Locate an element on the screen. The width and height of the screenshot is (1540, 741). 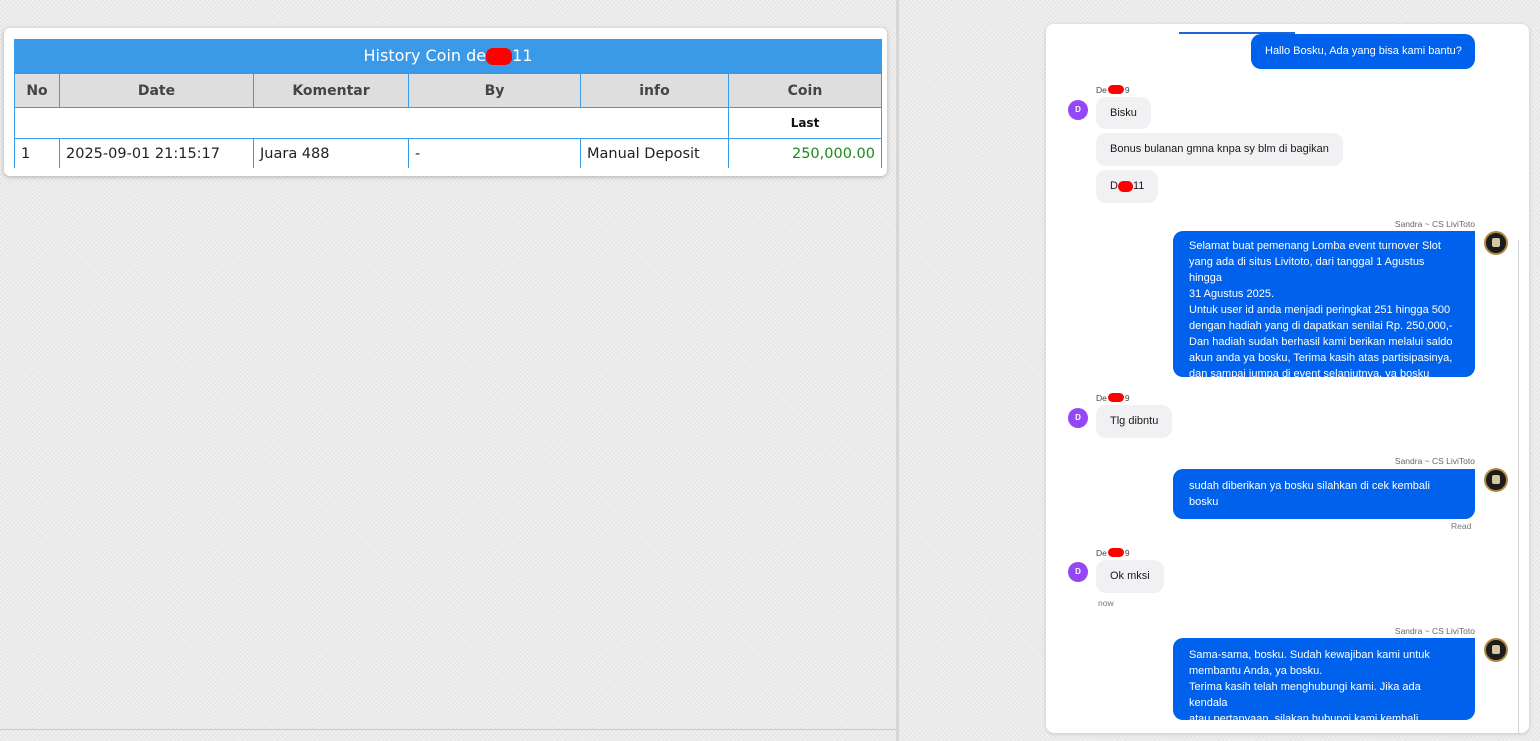
bottom-divider is located at coordinates (448, 729).